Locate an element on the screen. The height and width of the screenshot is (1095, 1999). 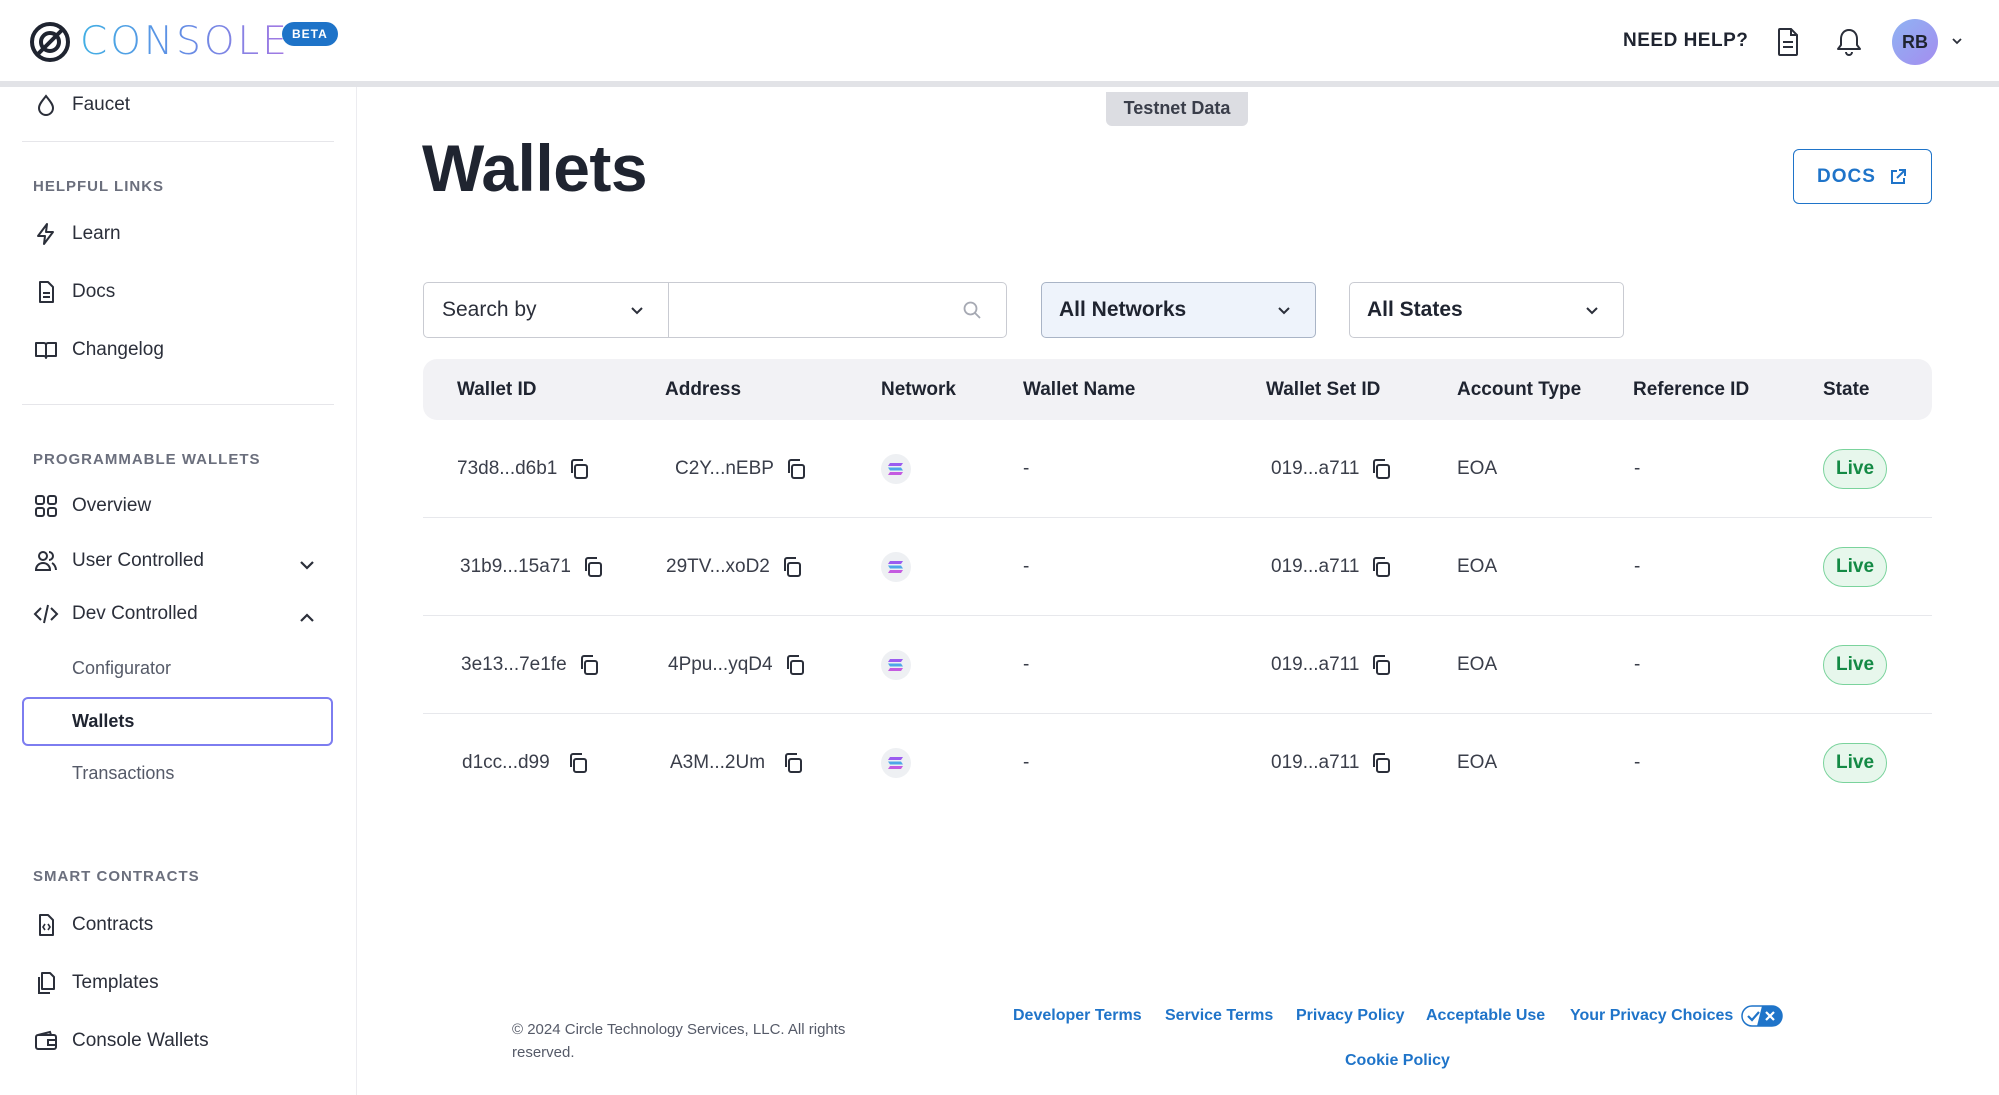
sidebar-item-contracts: Contracts is located at coordinates (93, 925).